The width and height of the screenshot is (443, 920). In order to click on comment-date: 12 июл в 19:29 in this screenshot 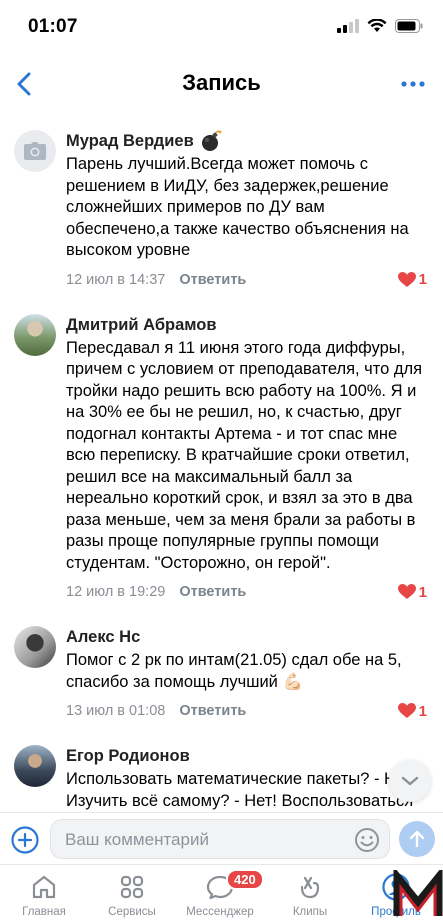, I will do `click(116, 592)`.